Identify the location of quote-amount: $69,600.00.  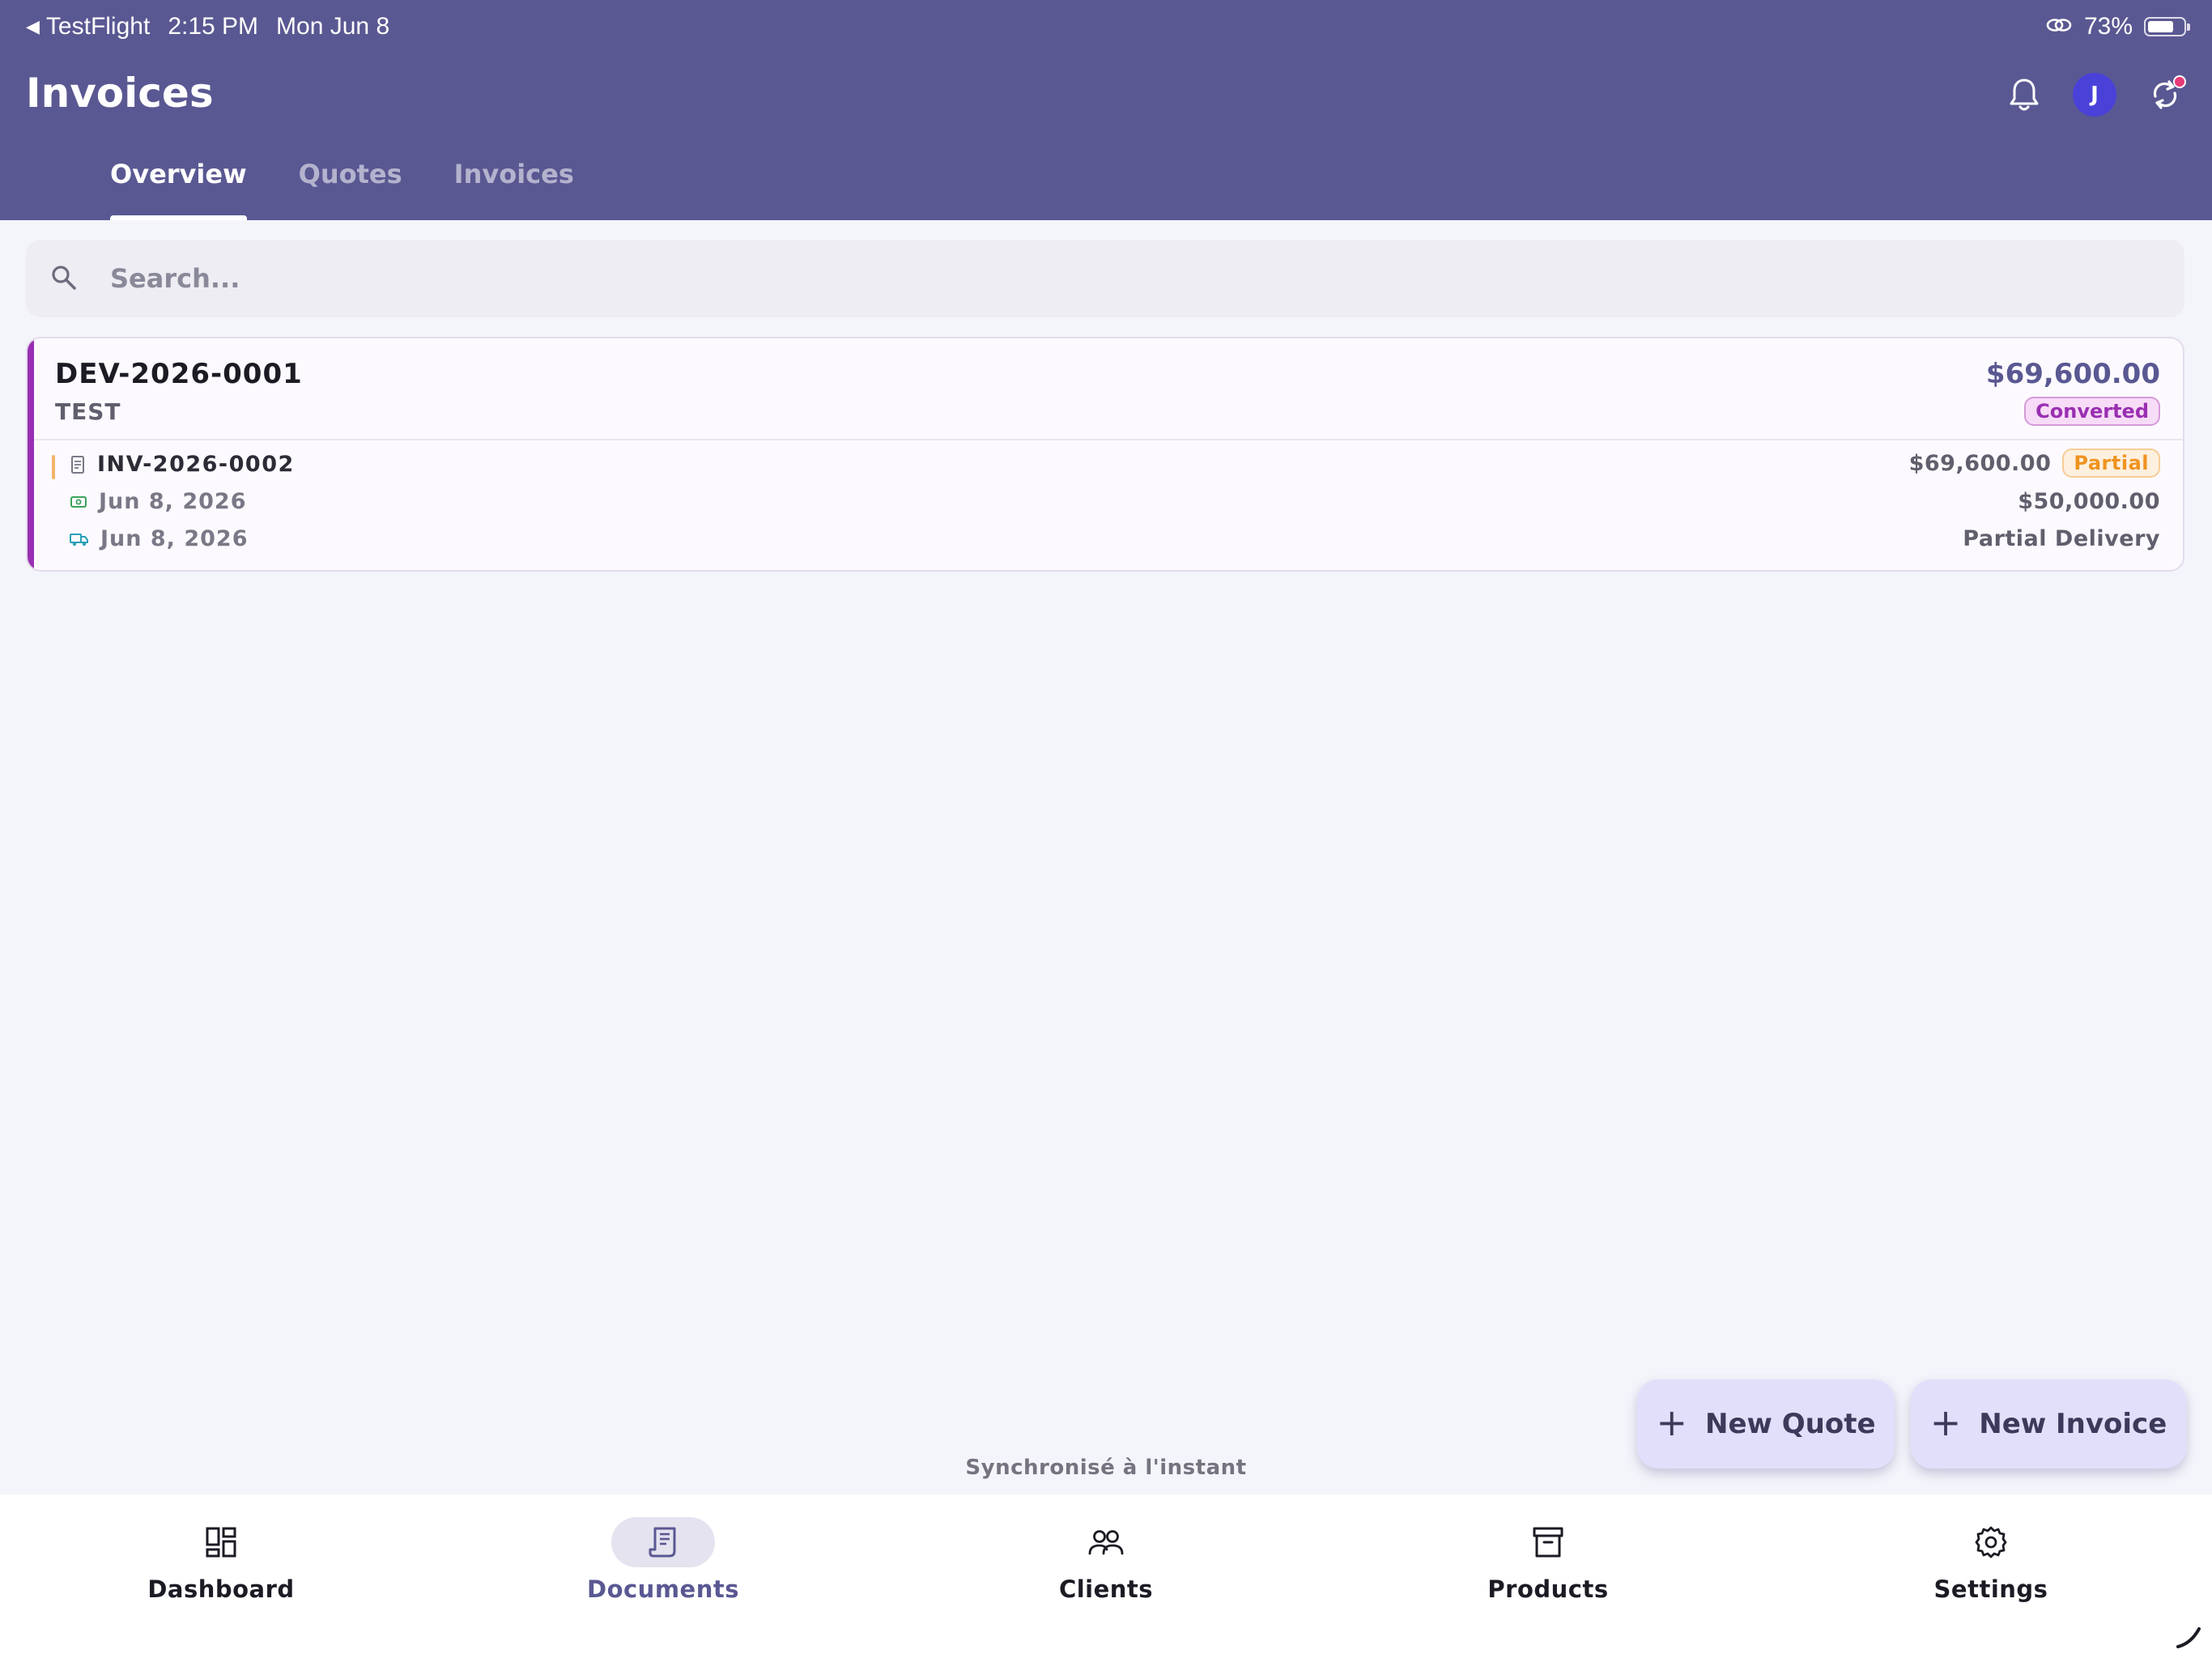
(2072, 374).